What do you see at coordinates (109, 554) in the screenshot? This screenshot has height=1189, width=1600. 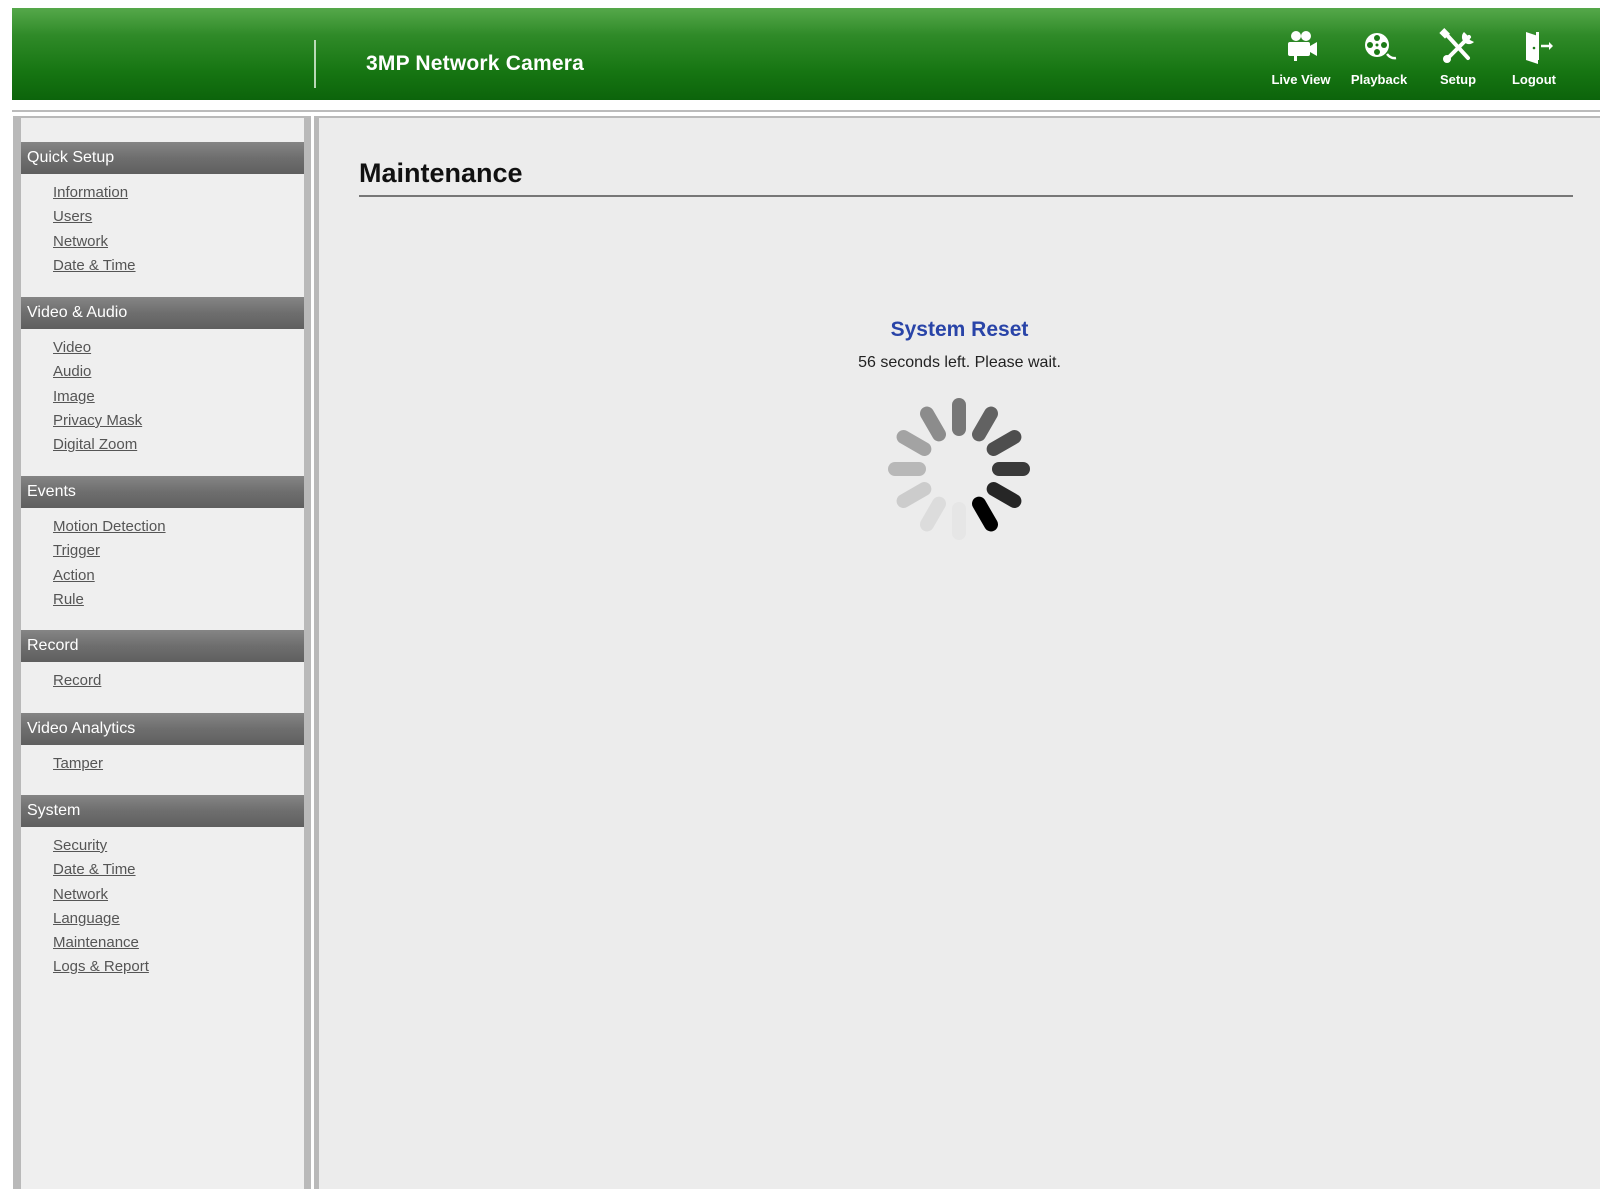 I see `link-trigger: Trigger` at bounding box center [109, 554].